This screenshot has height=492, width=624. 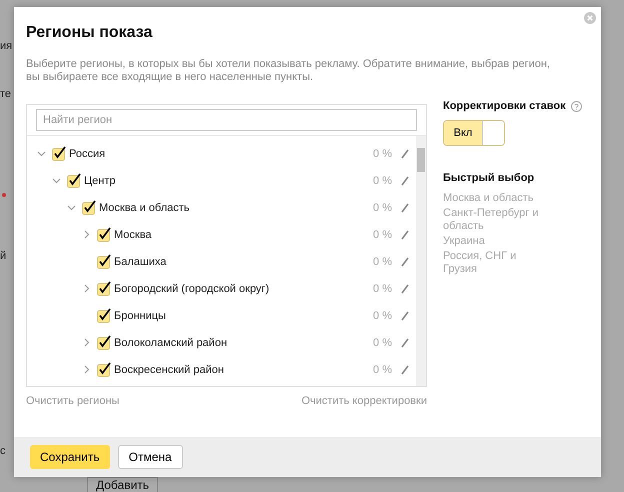 What do you see at coordinates (498, 220) in the screenshot?
I see `quick-select-link: Санкт-Петербург и область` at bounding box center [498, 220].